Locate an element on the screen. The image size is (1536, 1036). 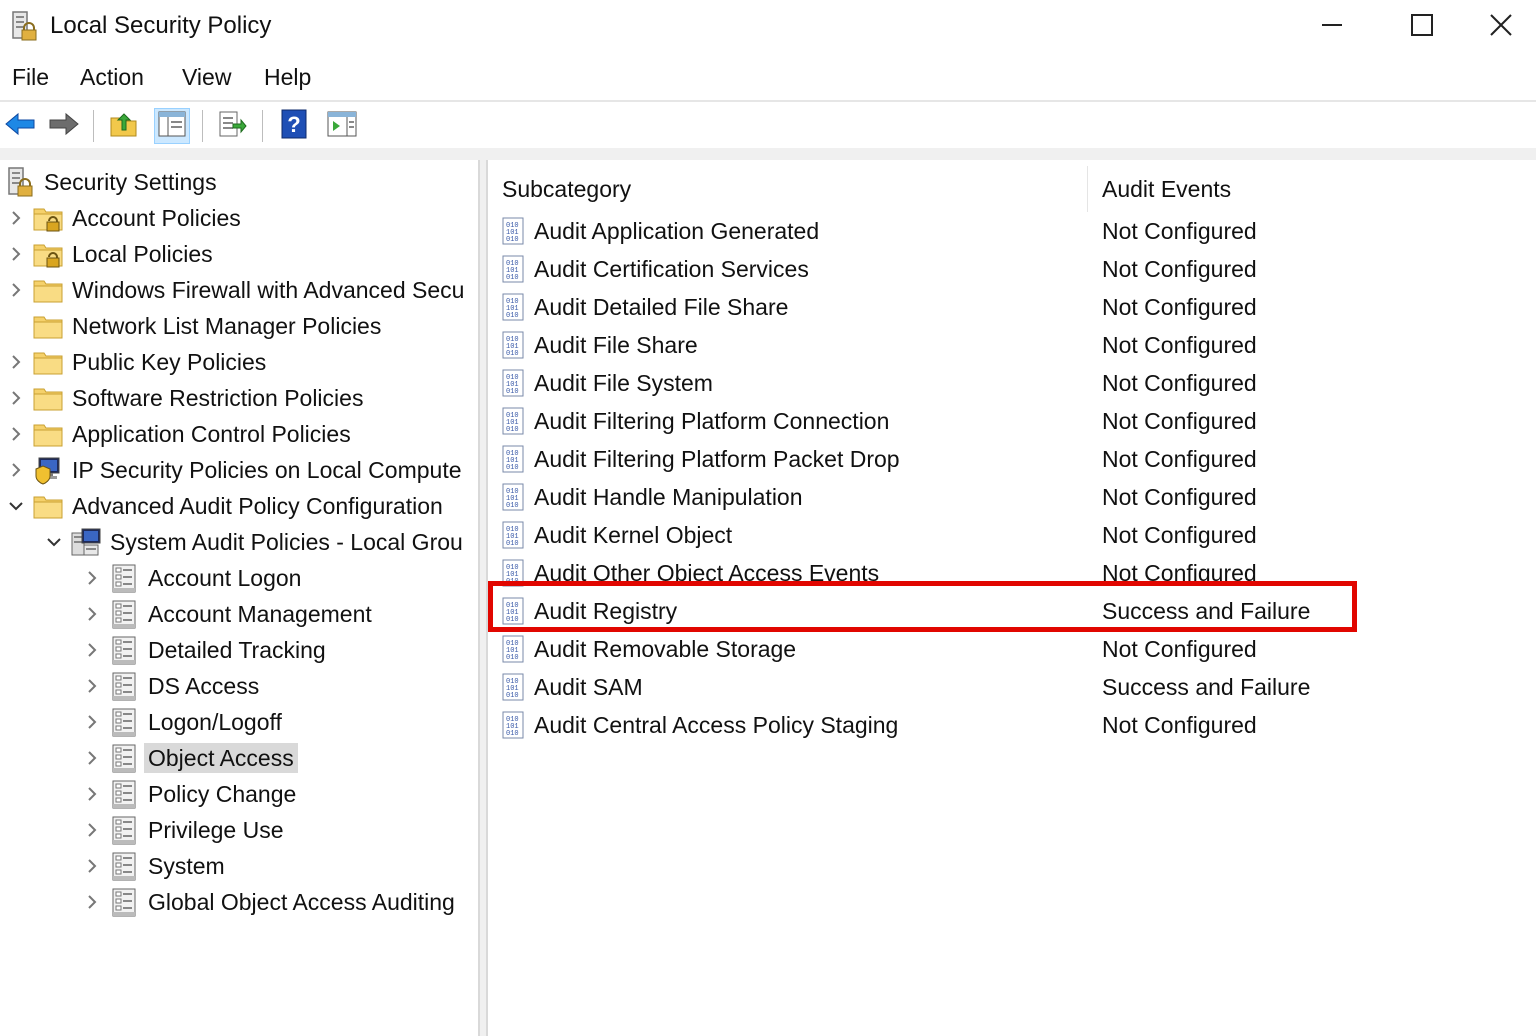
tree-item-ip-security-policies-on-local-compute: IP Security Policies on Local Compute is located at coordinates (236, 470).